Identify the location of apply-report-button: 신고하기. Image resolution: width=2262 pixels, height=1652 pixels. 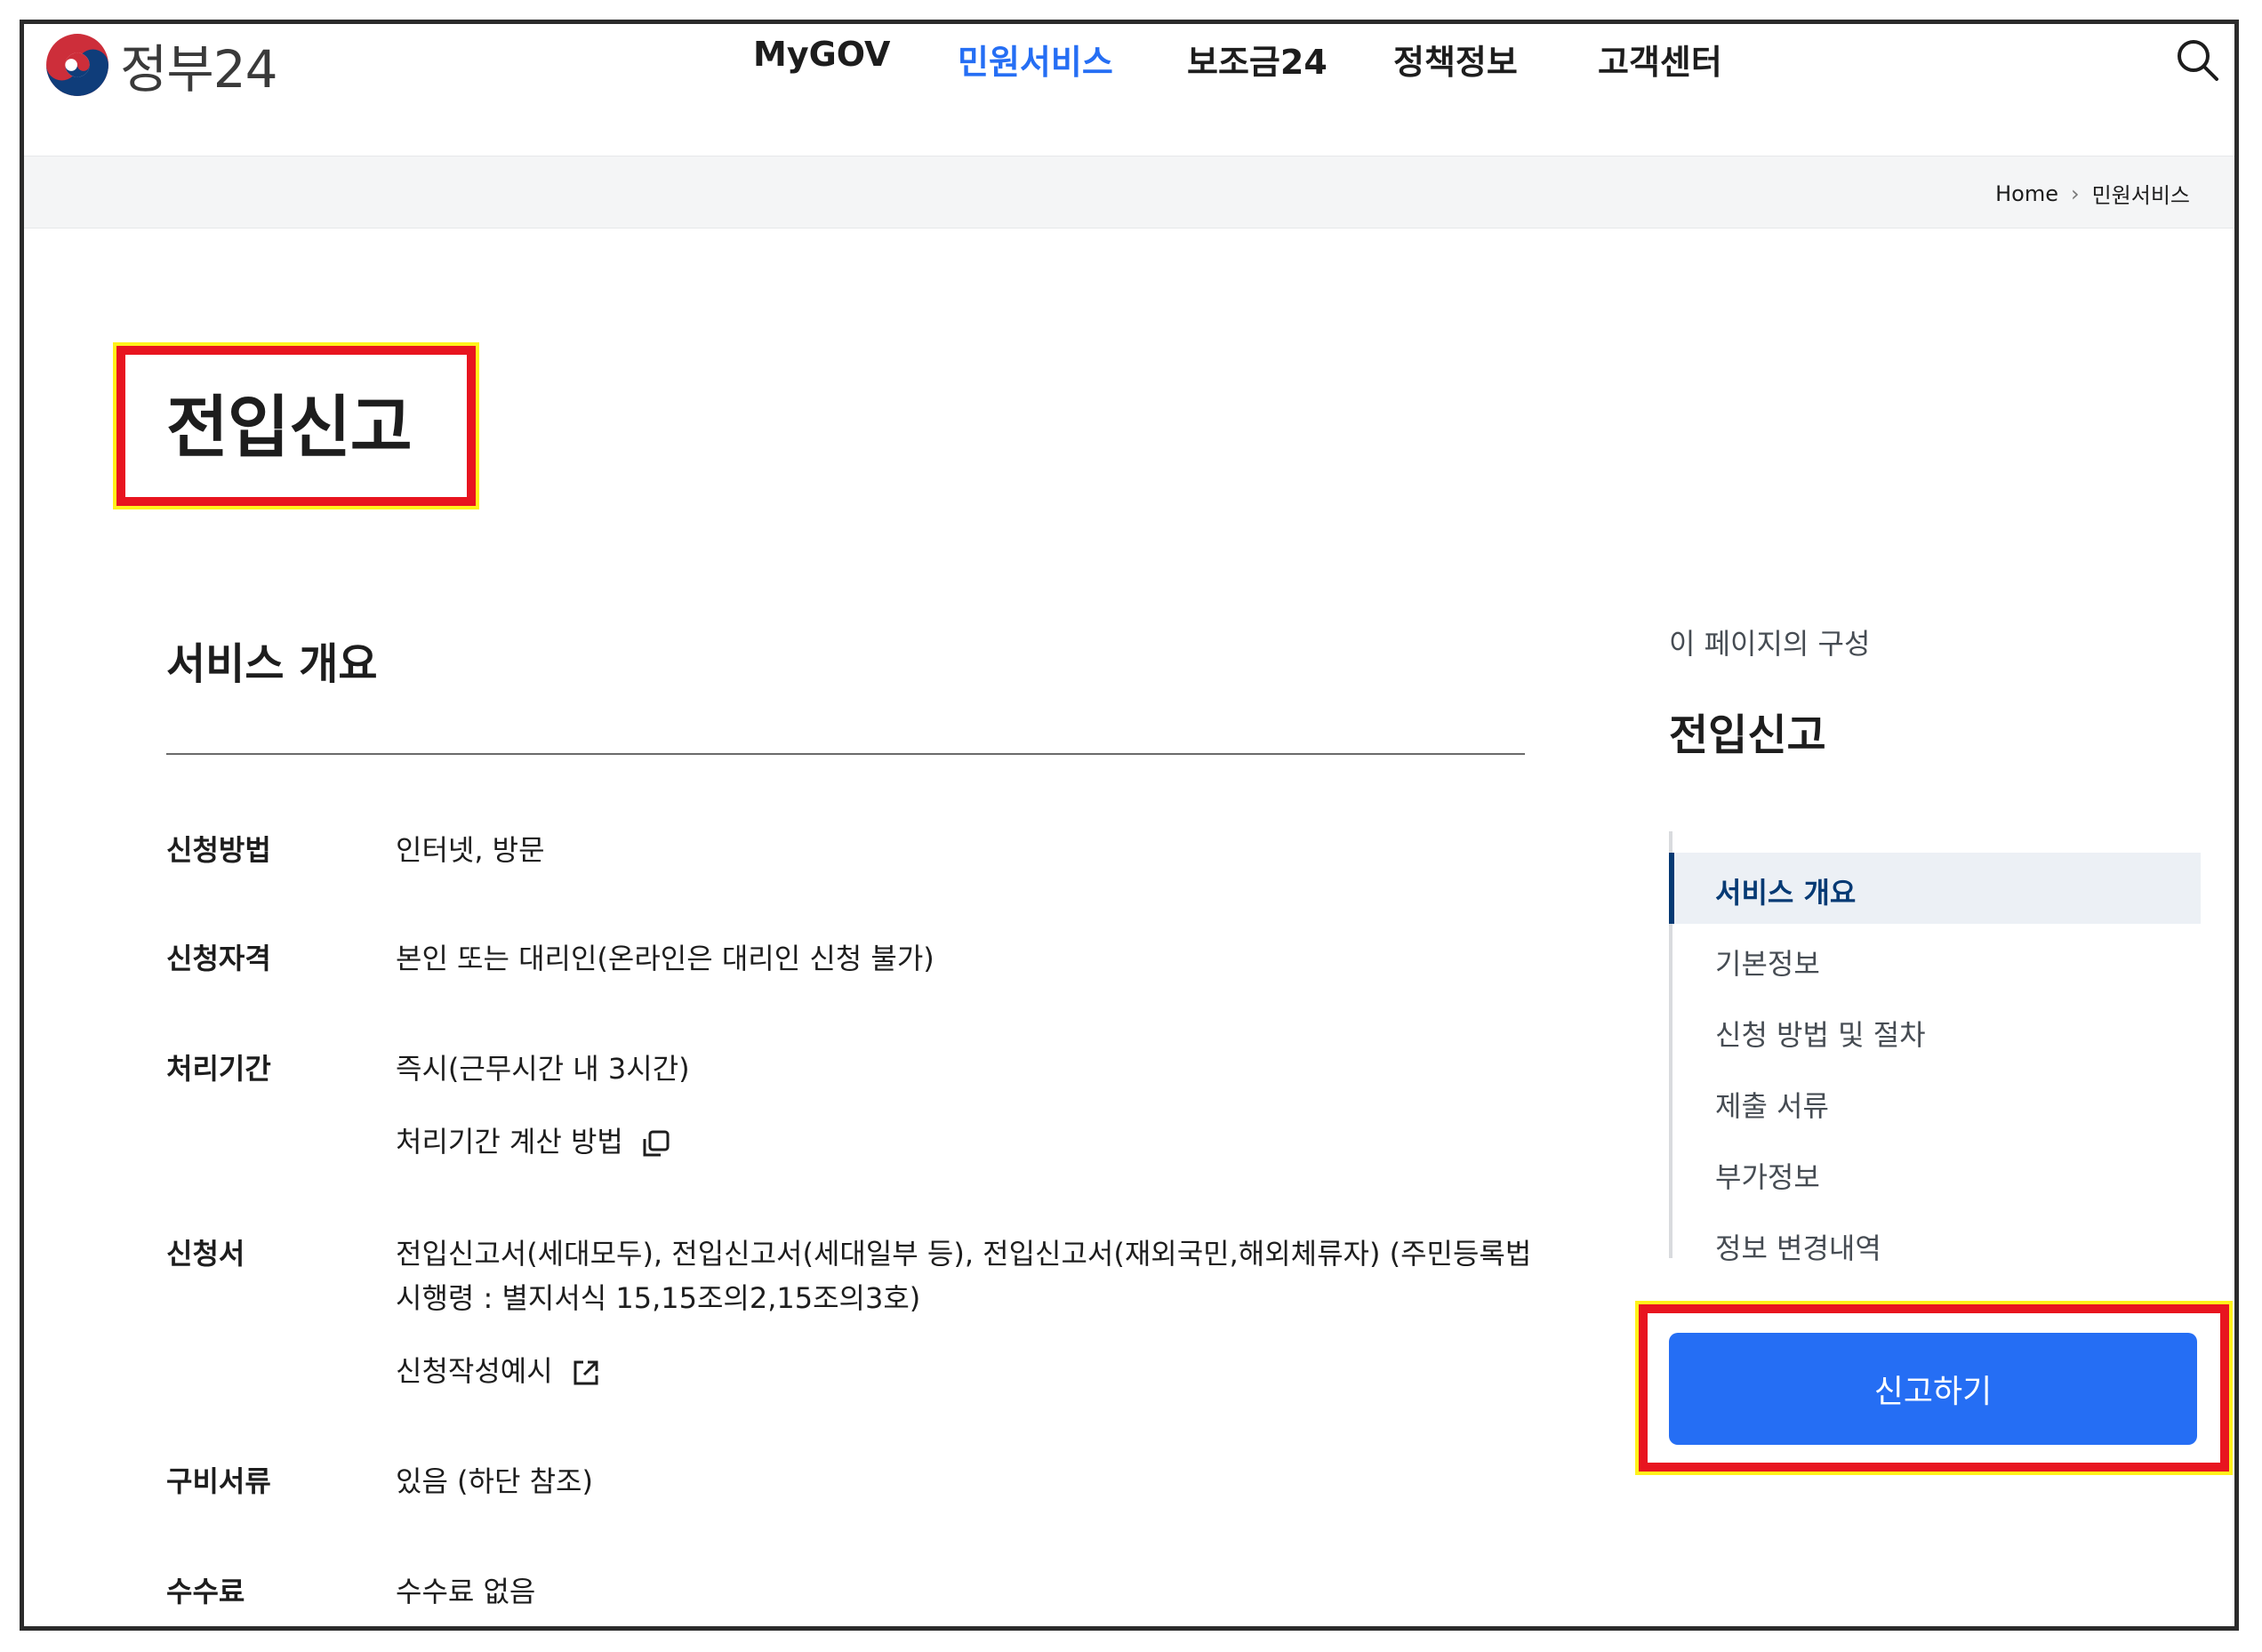
(1933, 1389).